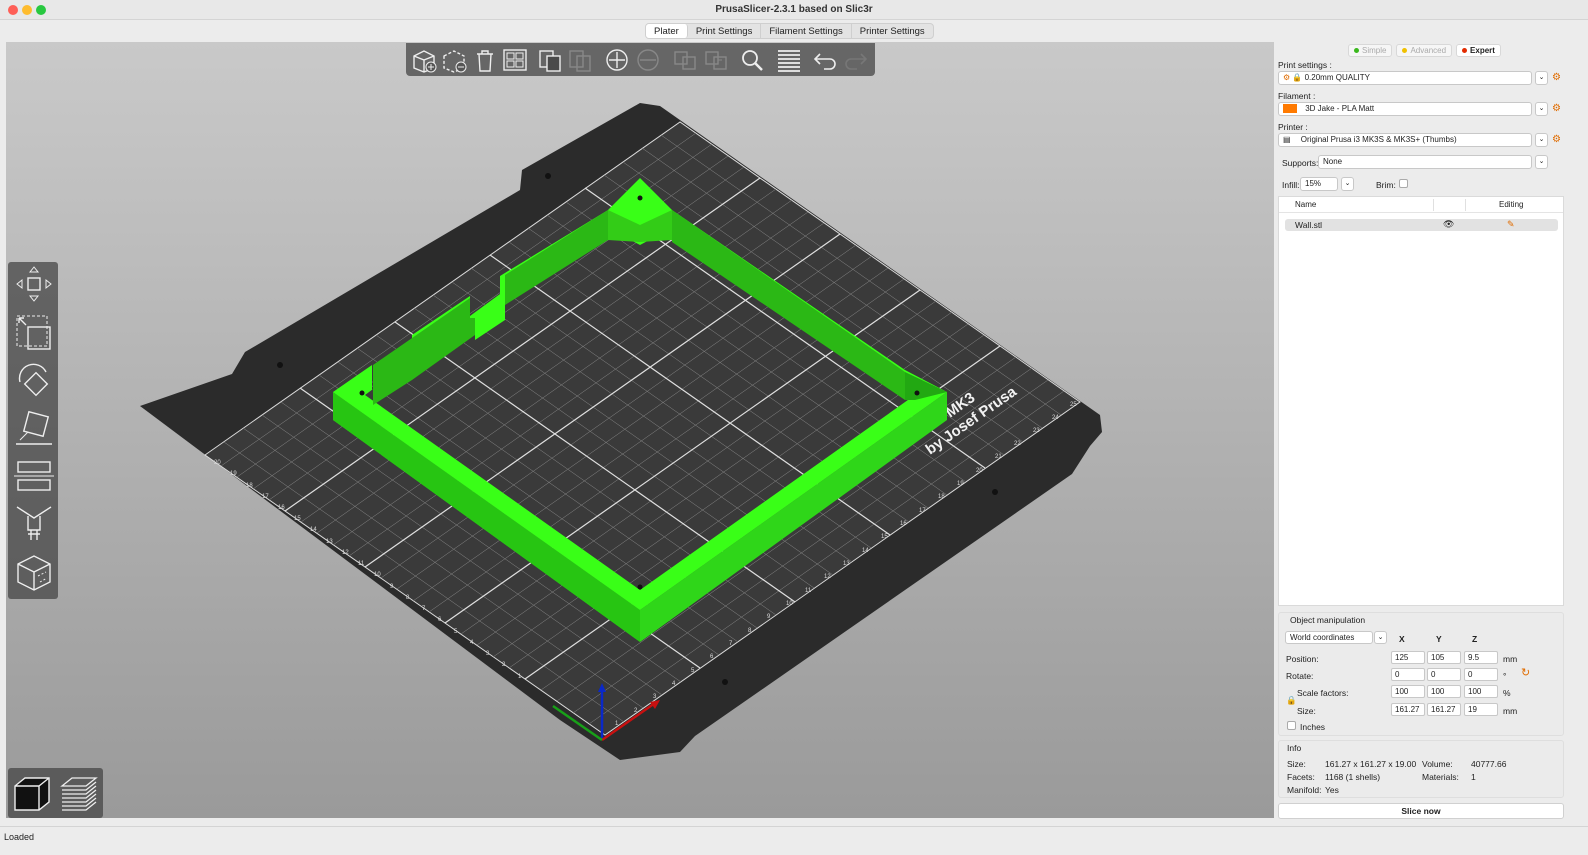 The width and height of the screenshot is (1588, 855). Describe the element at coordinates (825, 60) in the screenshot. I see `undo-icon` at that location.